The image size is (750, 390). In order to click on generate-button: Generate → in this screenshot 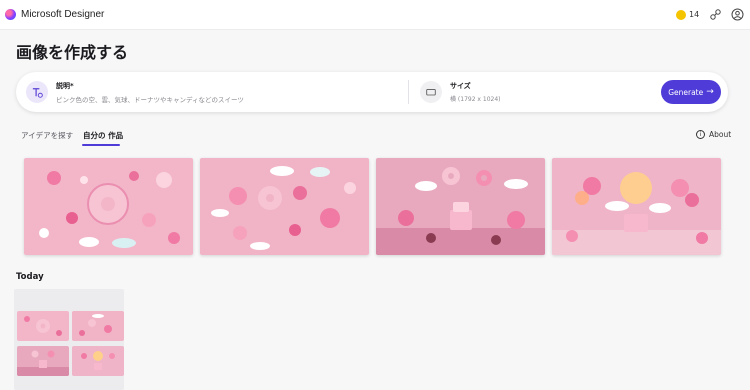, I will do `click(691, 92)`.